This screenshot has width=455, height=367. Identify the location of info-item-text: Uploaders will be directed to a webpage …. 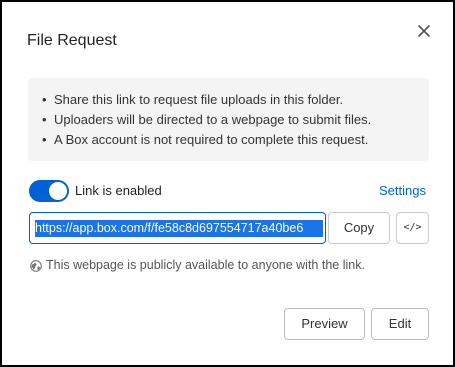
(213, 119).